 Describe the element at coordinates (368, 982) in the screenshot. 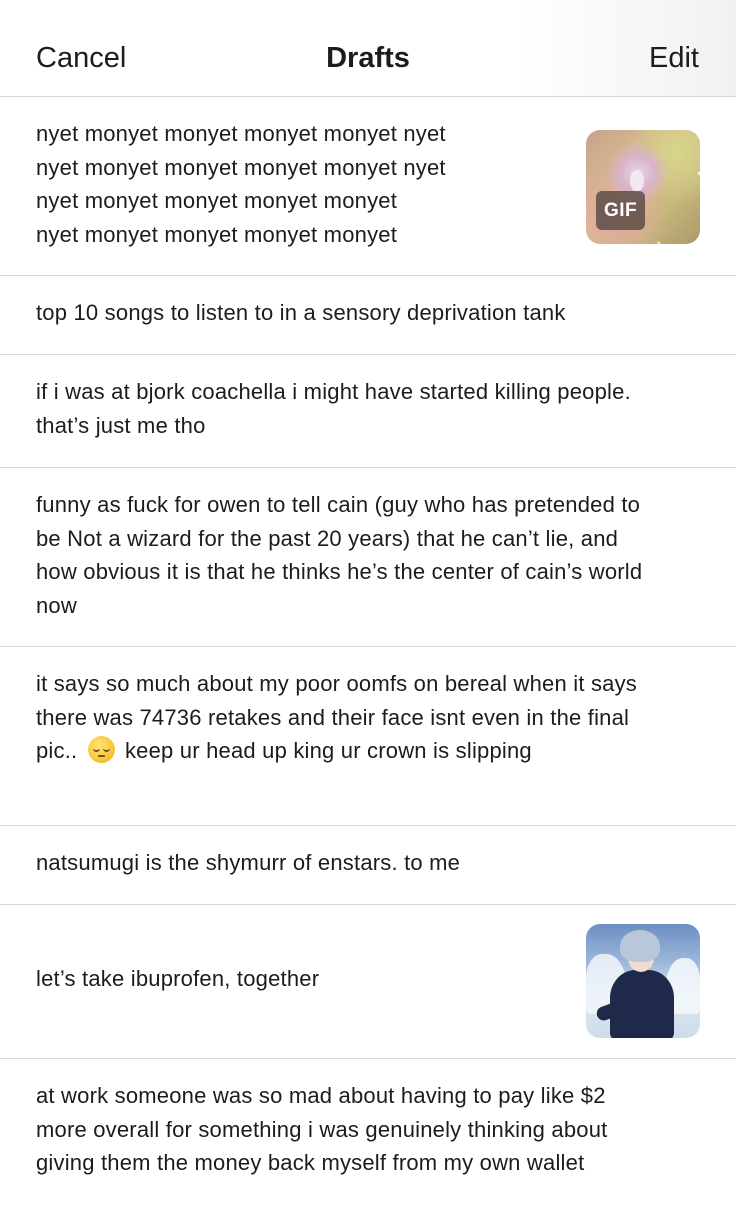

I see `draft-row: let’s take ibuprofen, together` at that location.